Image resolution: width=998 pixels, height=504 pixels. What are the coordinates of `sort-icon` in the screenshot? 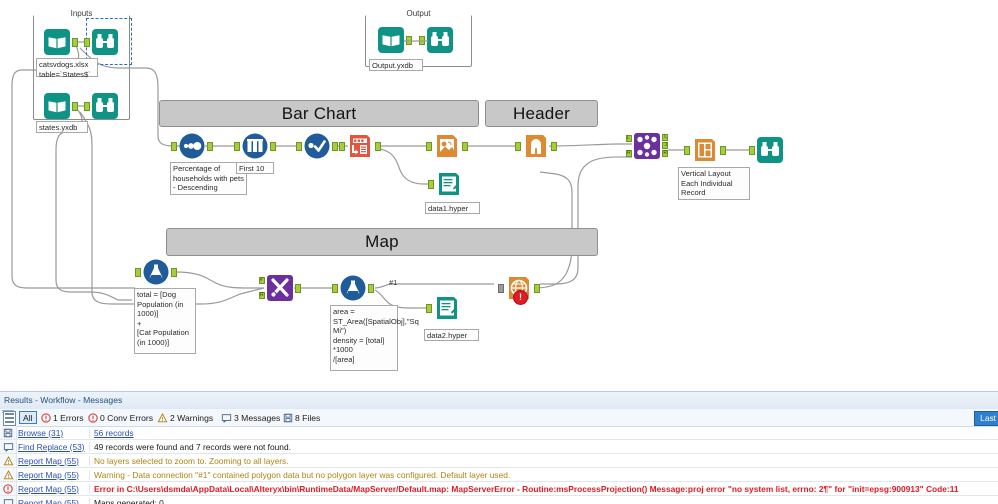 It's located at (192, 146).